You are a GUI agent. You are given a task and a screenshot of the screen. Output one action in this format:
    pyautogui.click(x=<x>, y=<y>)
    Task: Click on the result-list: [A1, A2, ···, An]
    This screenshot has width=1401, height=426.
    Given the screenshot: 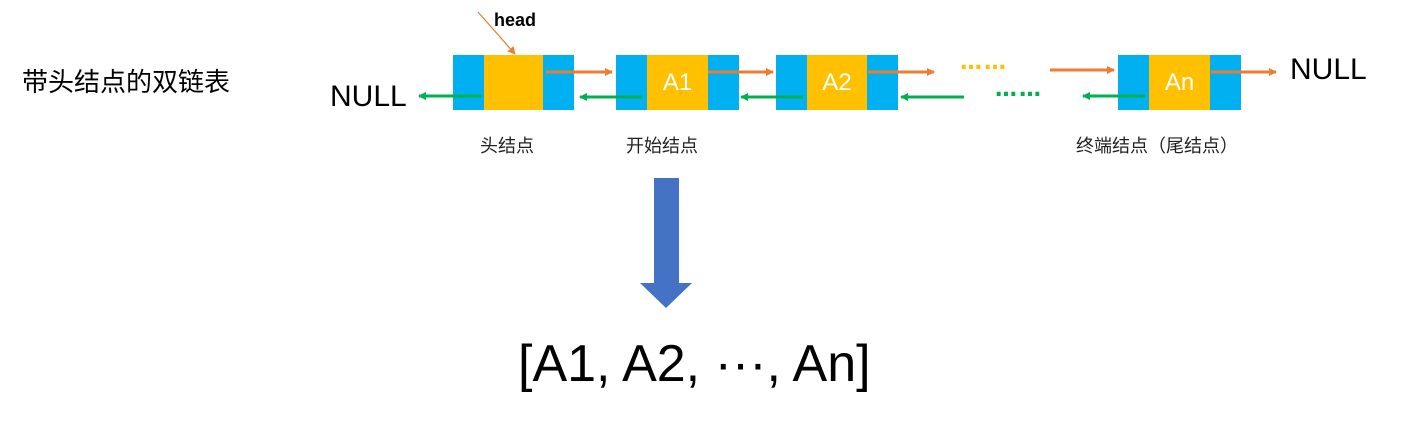 What is the action you would take?
    pyautogui.click(x=694, y=364)
    